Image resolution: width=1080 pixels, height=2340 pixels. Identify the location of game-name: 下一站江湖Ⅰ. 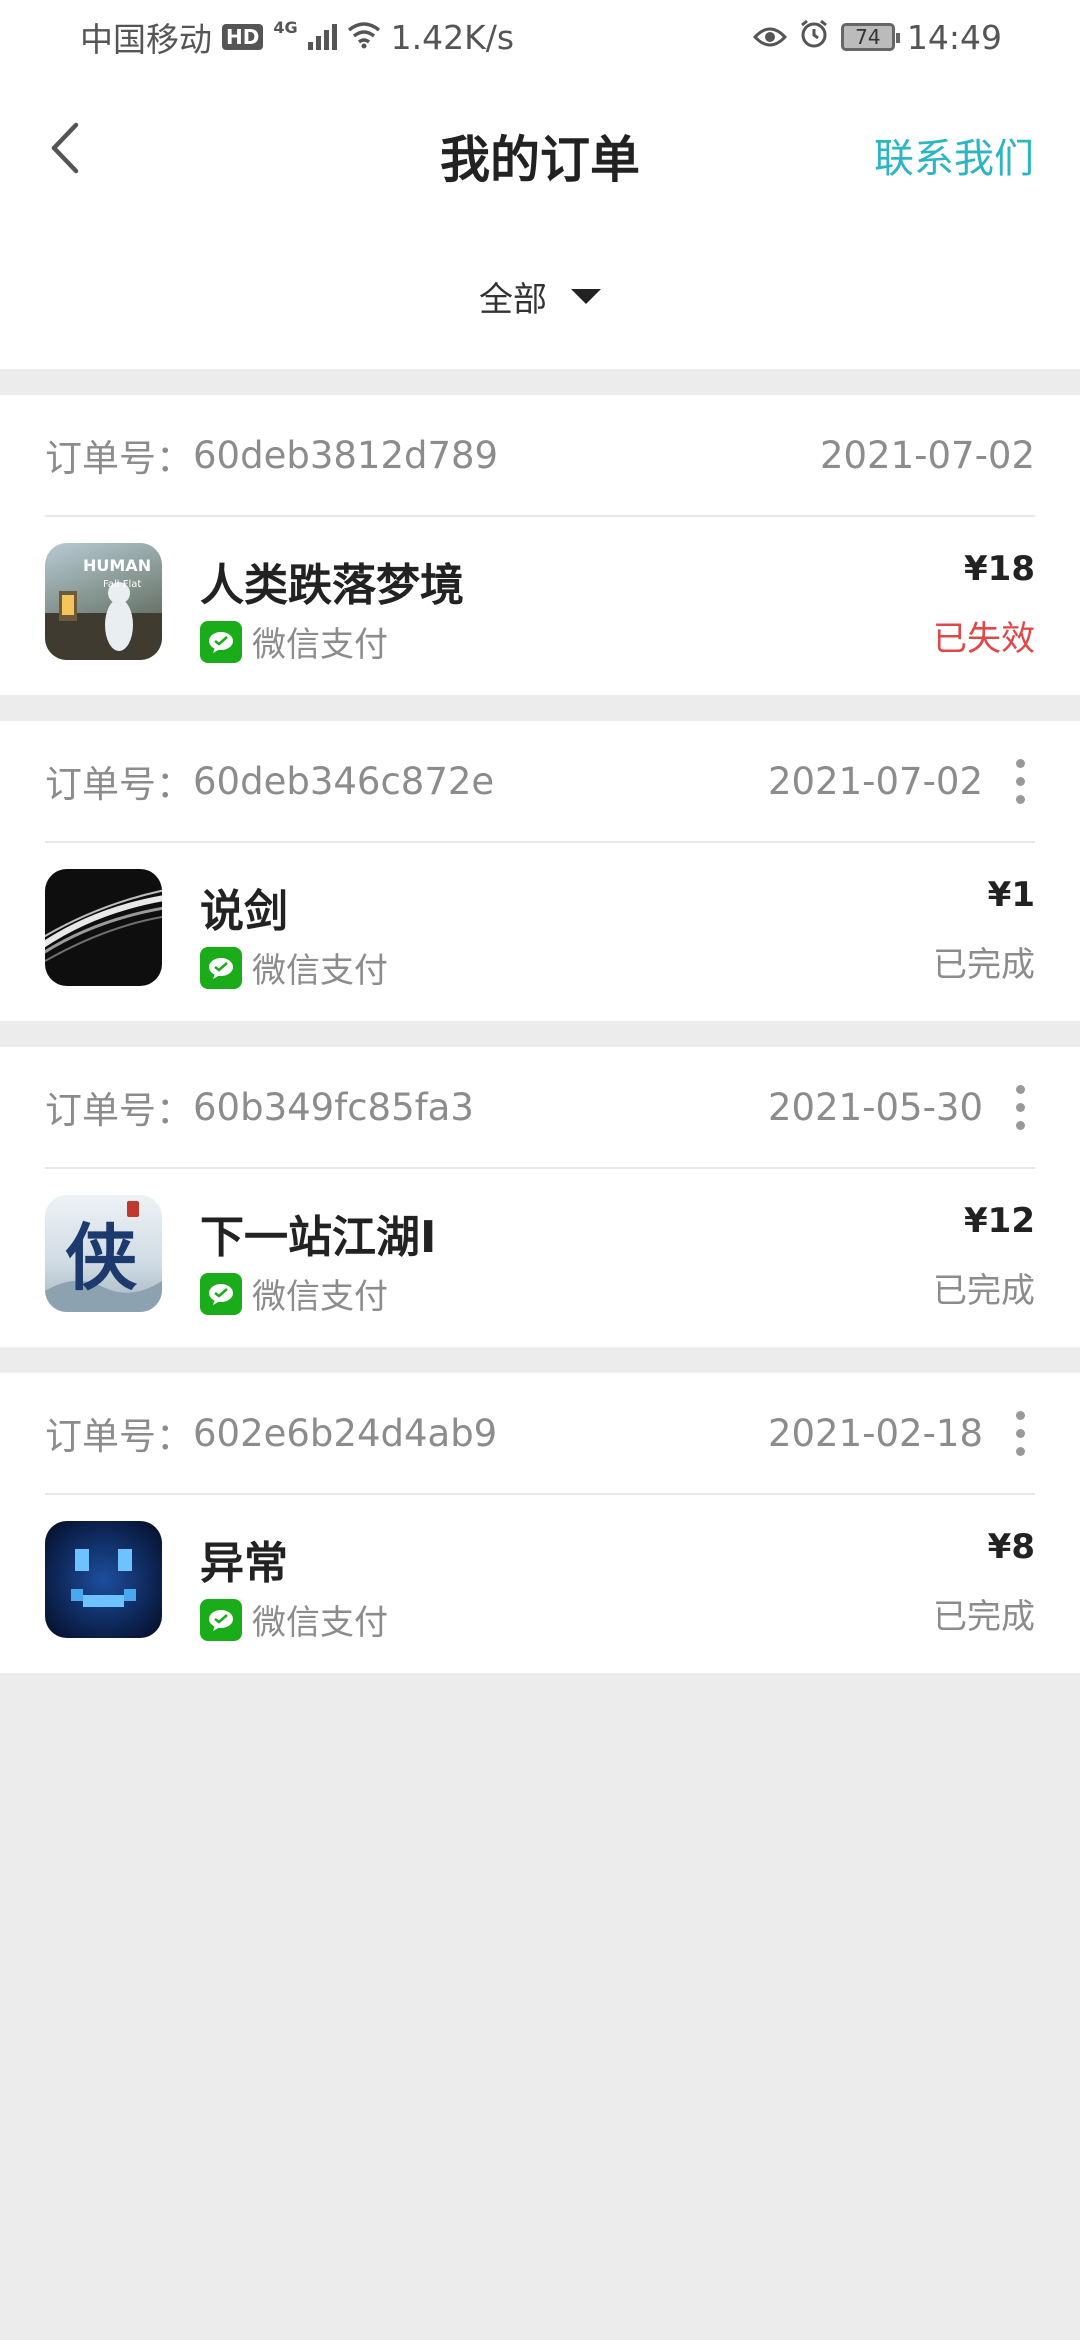
(318, 1237).